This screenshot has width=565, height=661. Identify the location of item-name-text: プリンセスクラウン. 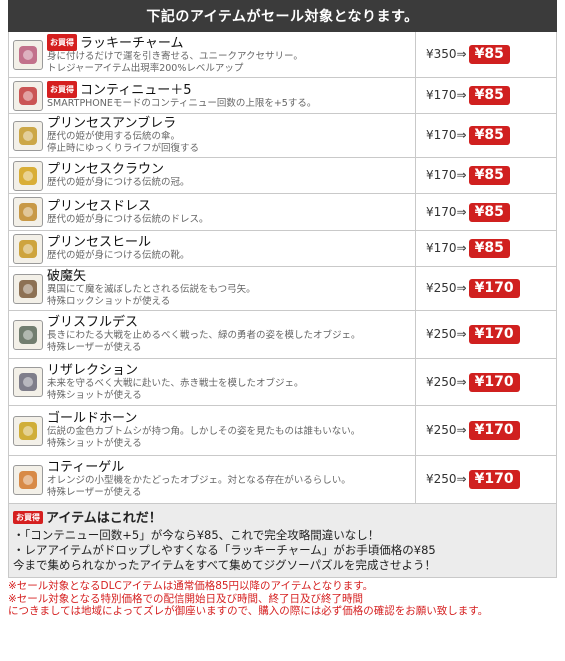
(106, 169).